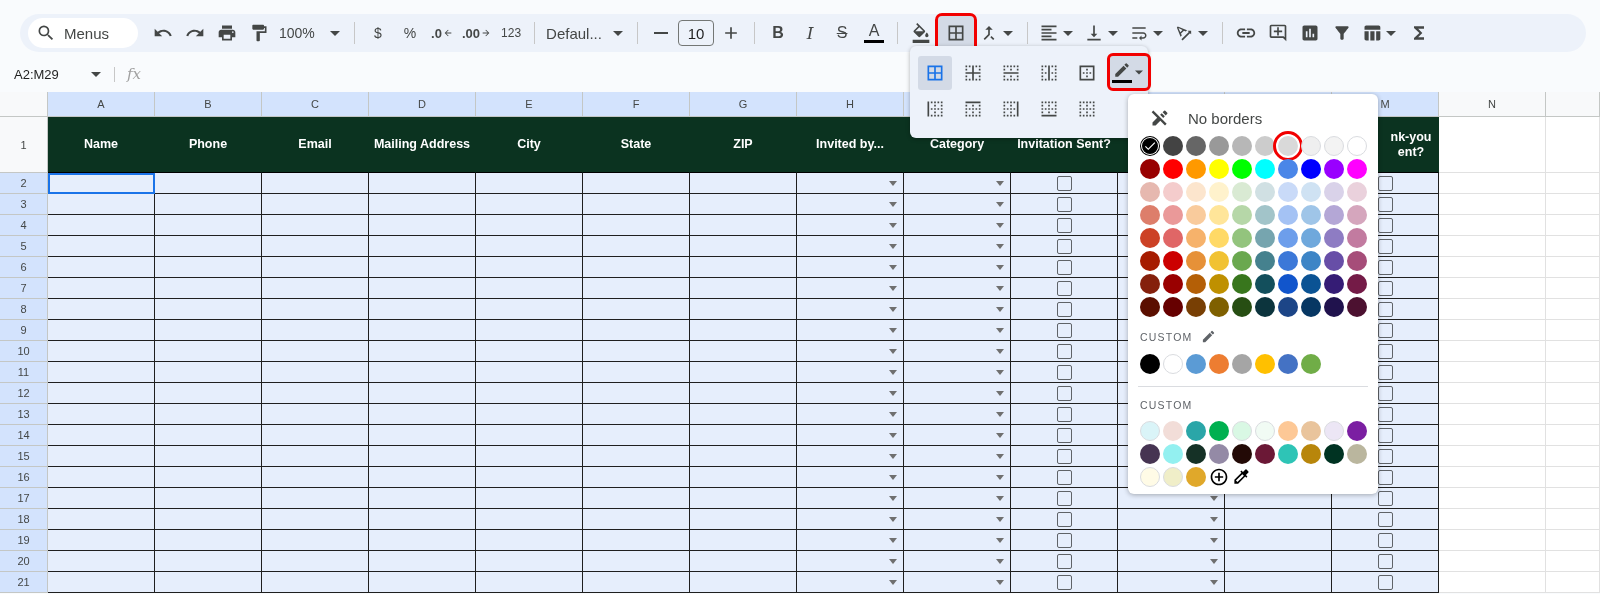 The width and height of the screenshot is (1600, 594). Describe the element at coordinates (24, 435) in the screenshot. I see `row-header: 14` at that location.